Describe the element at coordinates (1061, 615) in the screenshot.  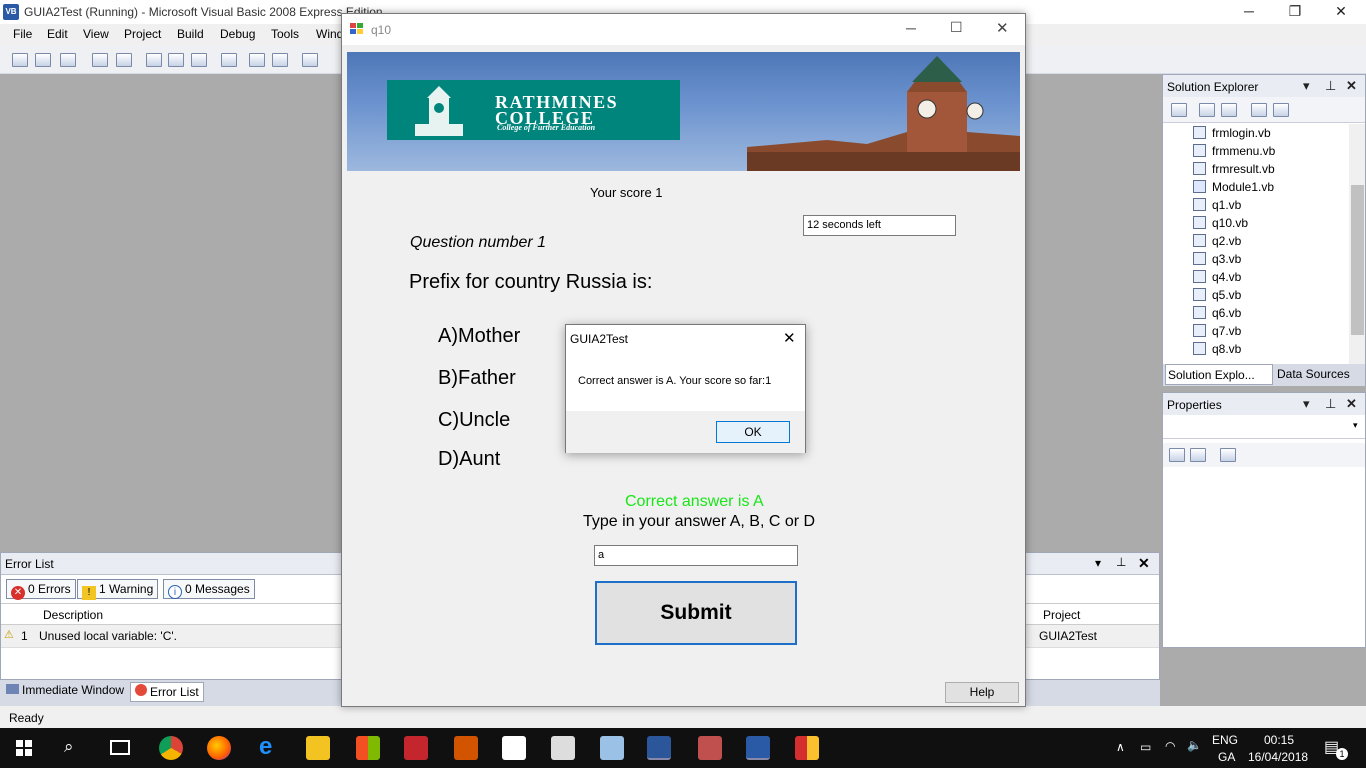
I see `column-project: Project` at that location.